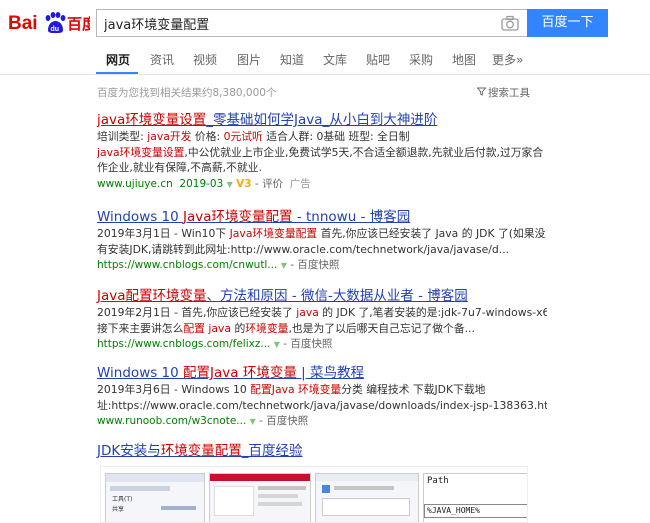 The width and height of the screenshot is (650, 523). What do you see at coordinates (335, 59) in the screenshot?
I see `tab-wenku: 文库` at bounding box center [335, 59].